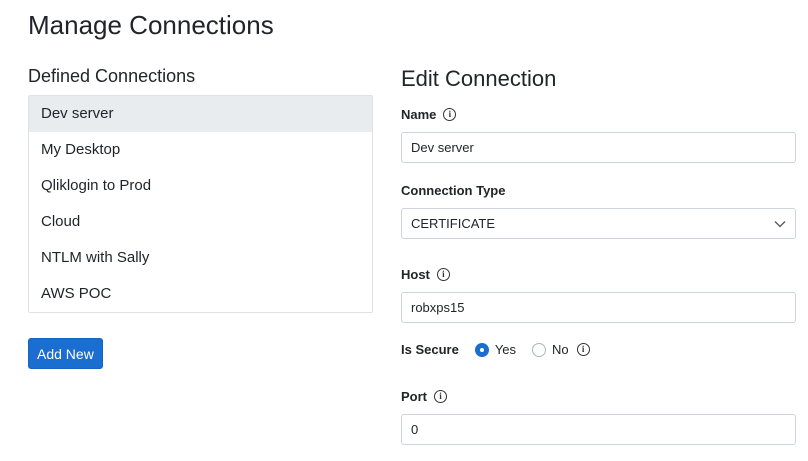 This screenshot has height=461, width=808. What do you see at coordinates (419, 114) in the screenshot?
I see `name-label: Name` at bounding box center [419, 114].